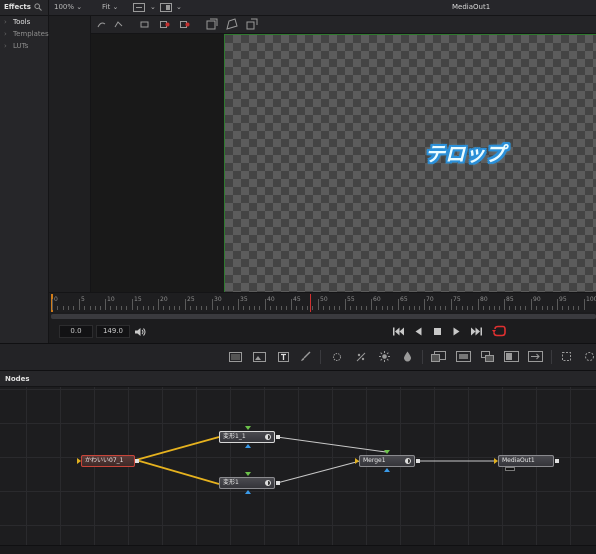 This screenshot has height=554, width=596. I want to click on search-icon, so click(38, 7).